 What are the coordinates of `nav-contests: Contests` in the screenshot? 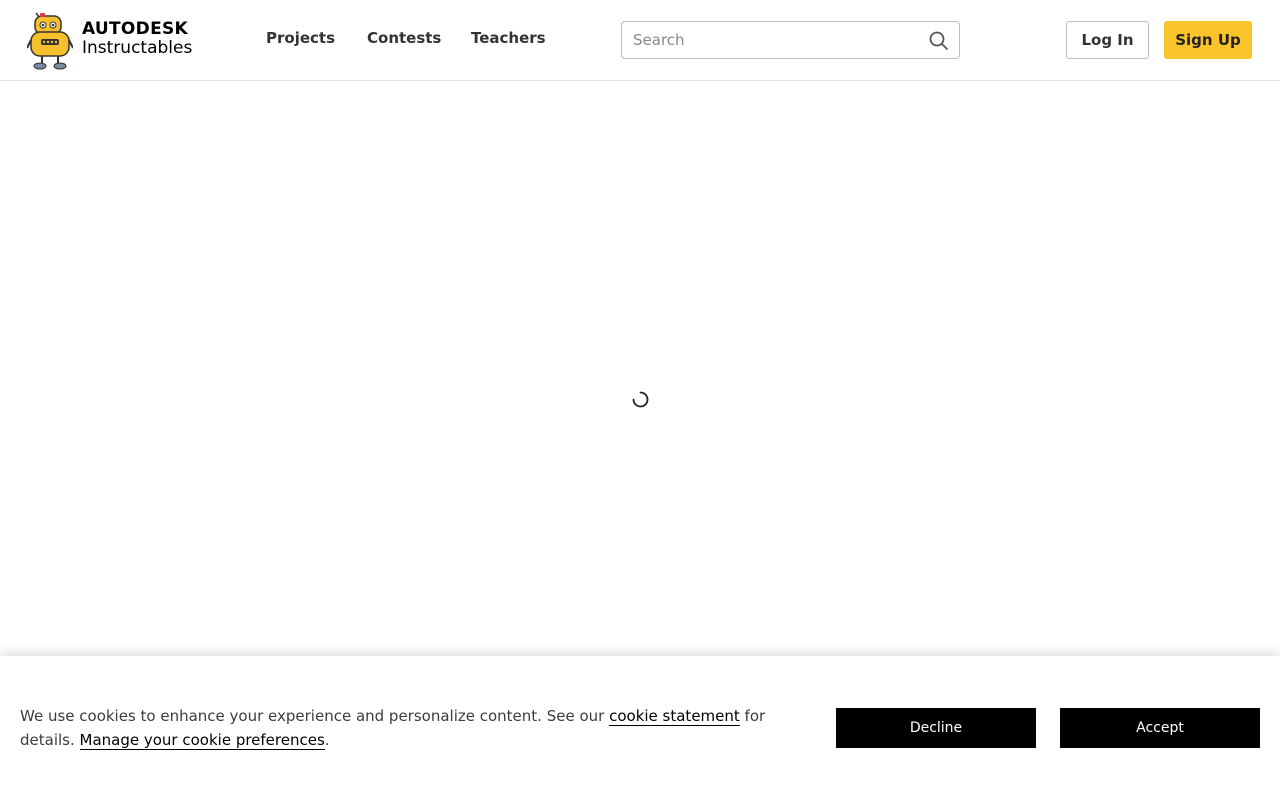 It's located at (404, 38).